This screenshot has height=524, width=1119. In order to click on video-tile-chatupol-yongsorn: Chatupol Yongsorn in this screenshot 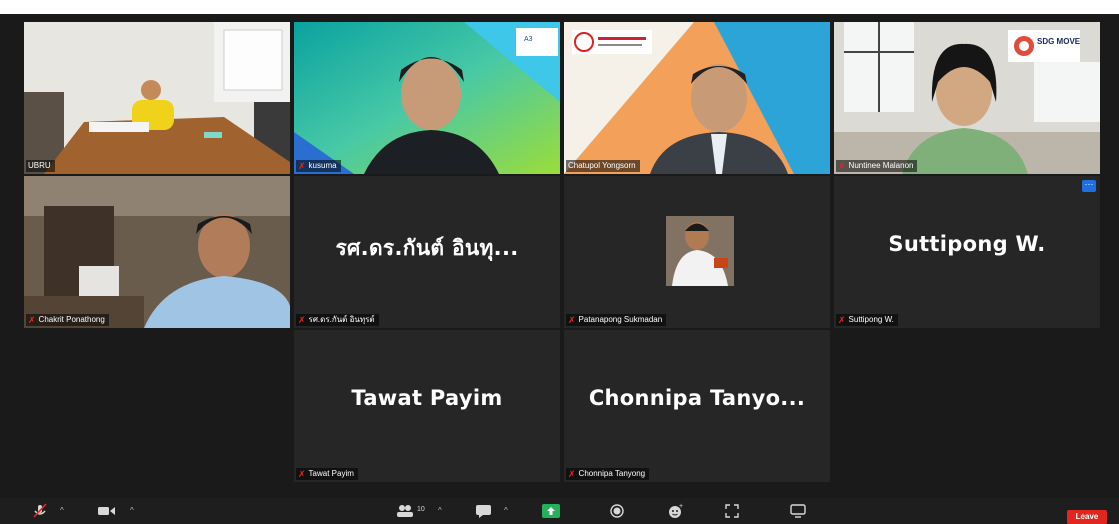, I will do `click(697, 98)`.